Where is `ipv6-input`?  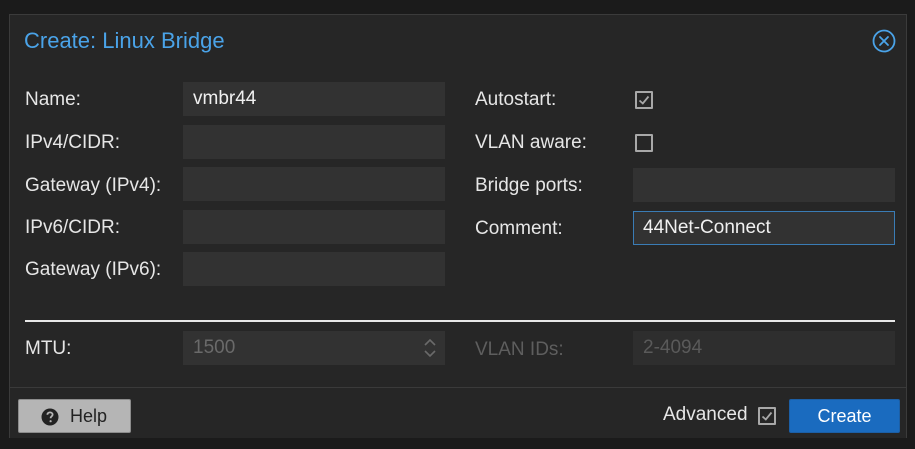 ipv6-input is located at coordinates (314, 227).